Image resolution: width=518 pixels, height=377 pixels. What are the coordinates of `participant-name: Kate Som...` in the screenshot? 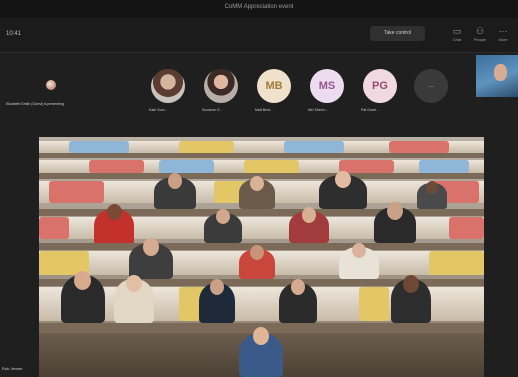 It's located at (158, 110).